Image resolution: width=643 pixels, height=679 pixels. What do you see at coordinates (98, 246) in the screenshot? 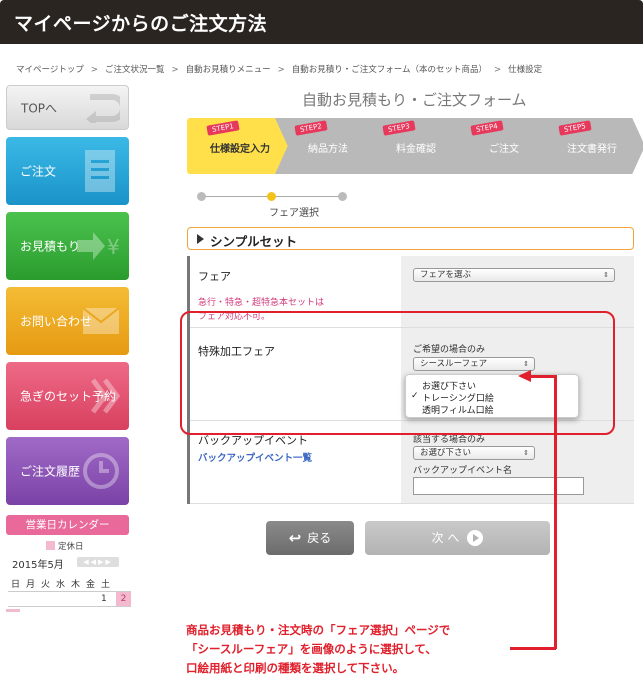
I see `yen-arrow-icon: ¥` at bounding box center [98, 246].